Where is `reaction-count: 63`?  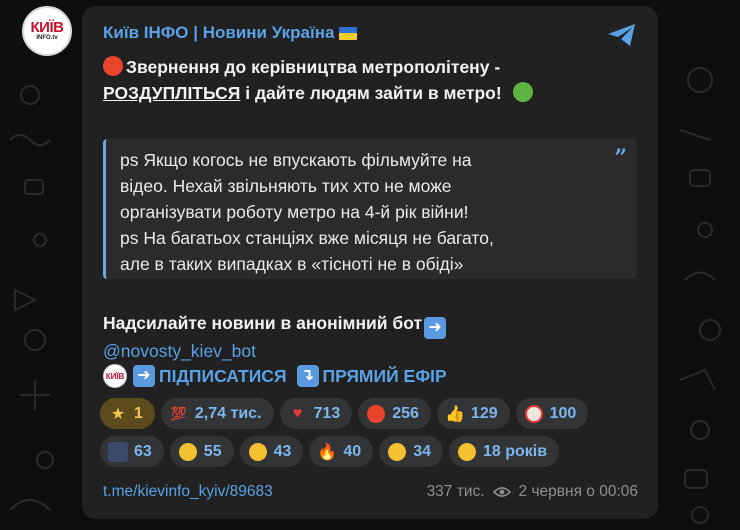 reaction-count: 63 is located at coordinates (143, 451).